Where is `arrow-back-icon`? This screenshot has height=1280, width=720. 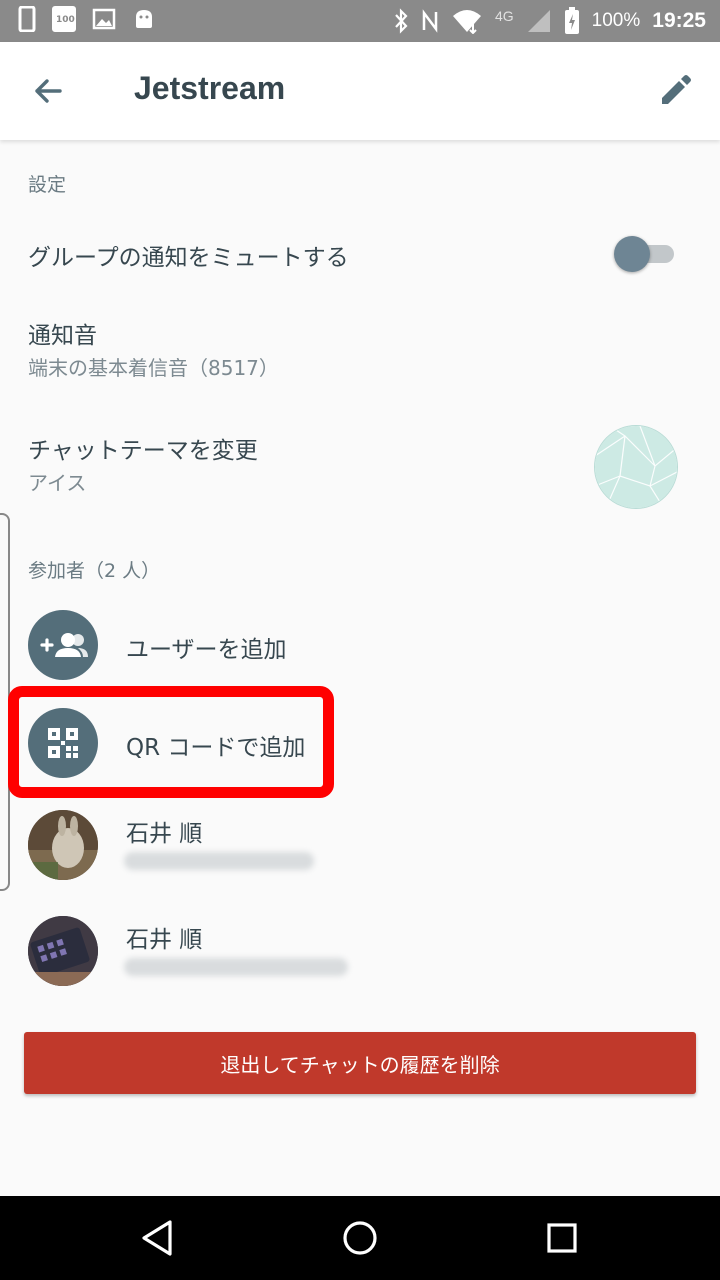 arrow-back-icon is located at coordinates (48, 91).